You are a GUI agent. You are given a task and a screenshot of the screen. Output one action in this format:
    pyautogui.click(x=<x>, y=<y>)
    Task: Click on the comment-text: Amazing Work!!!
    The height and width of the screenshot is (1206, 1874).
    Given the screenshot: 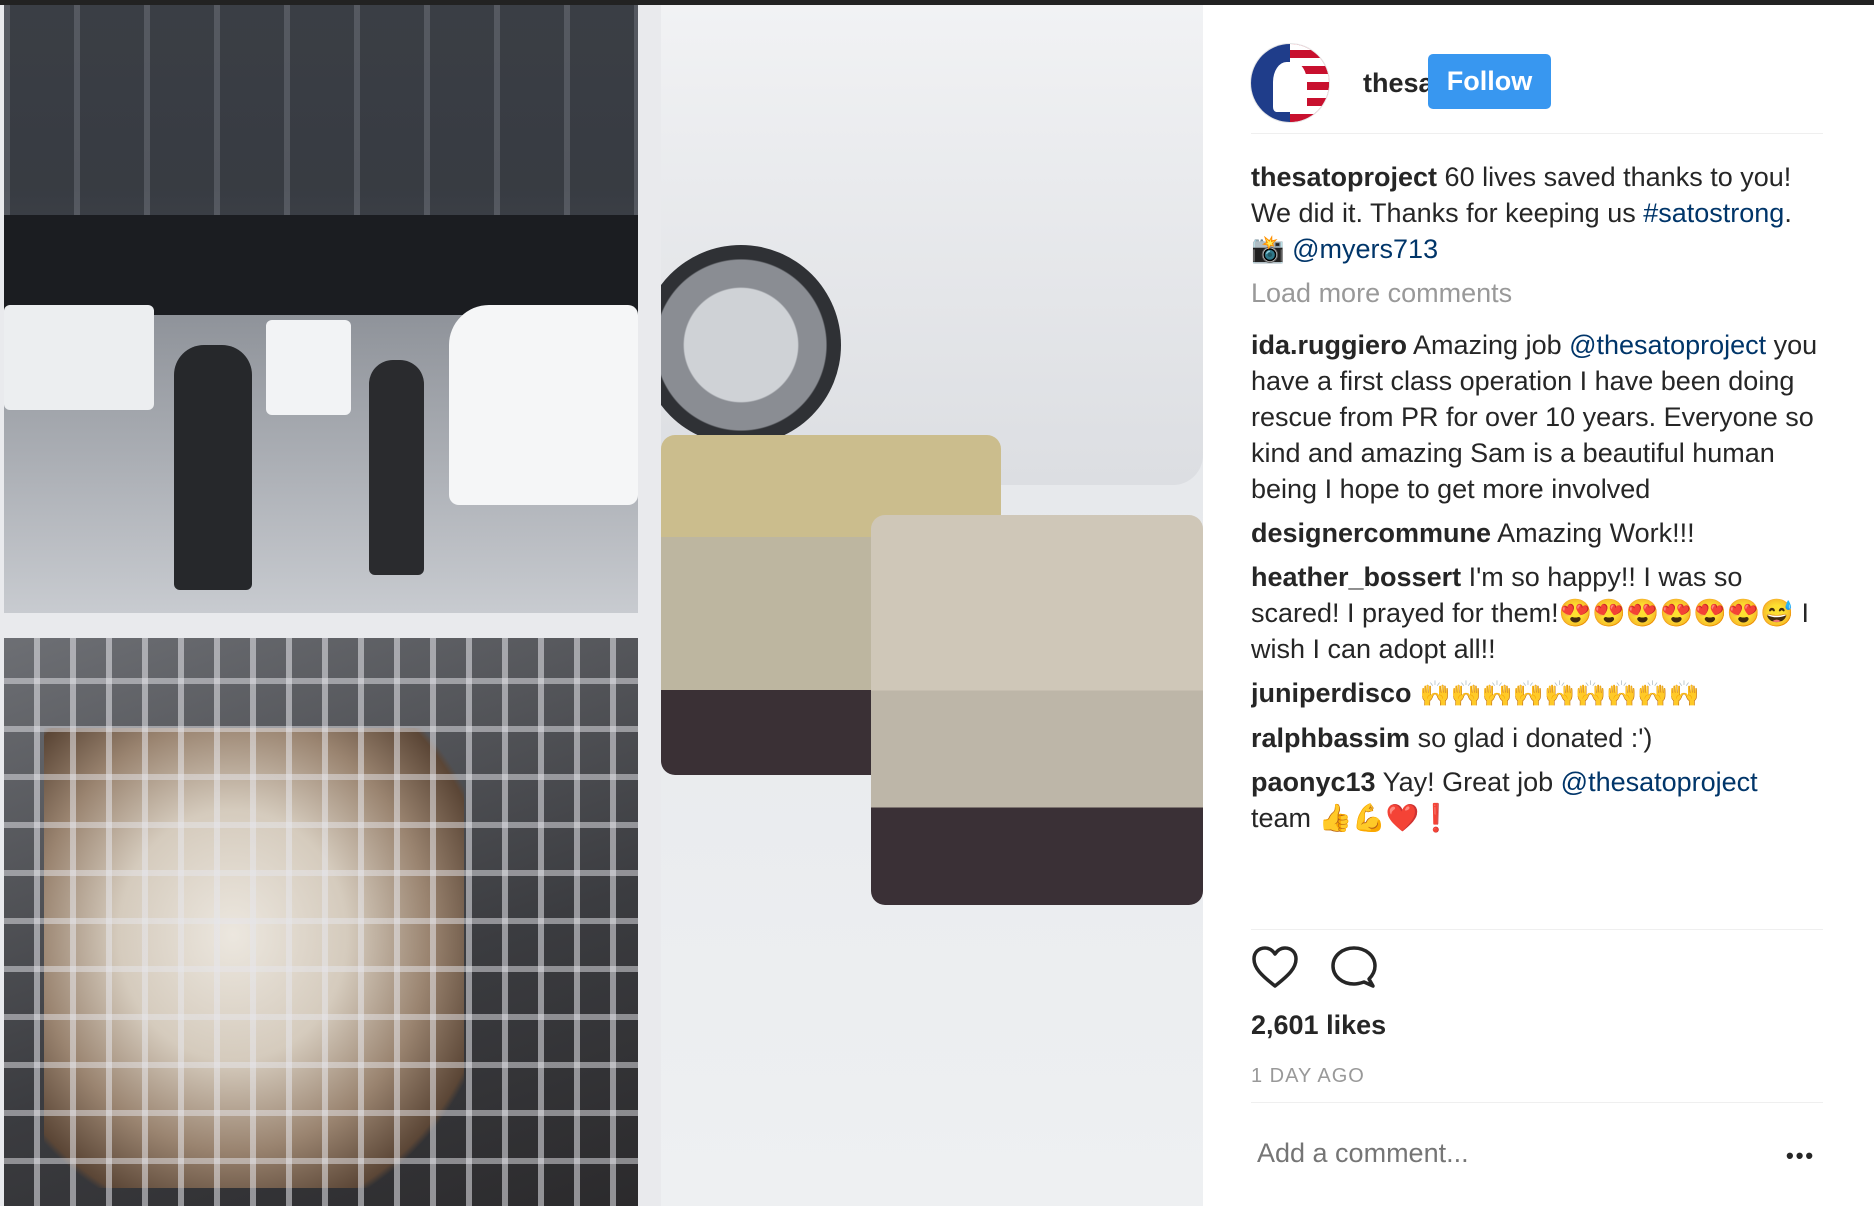 What is the action you would take?
    pyautogui.click(x=1593, y=533)
    